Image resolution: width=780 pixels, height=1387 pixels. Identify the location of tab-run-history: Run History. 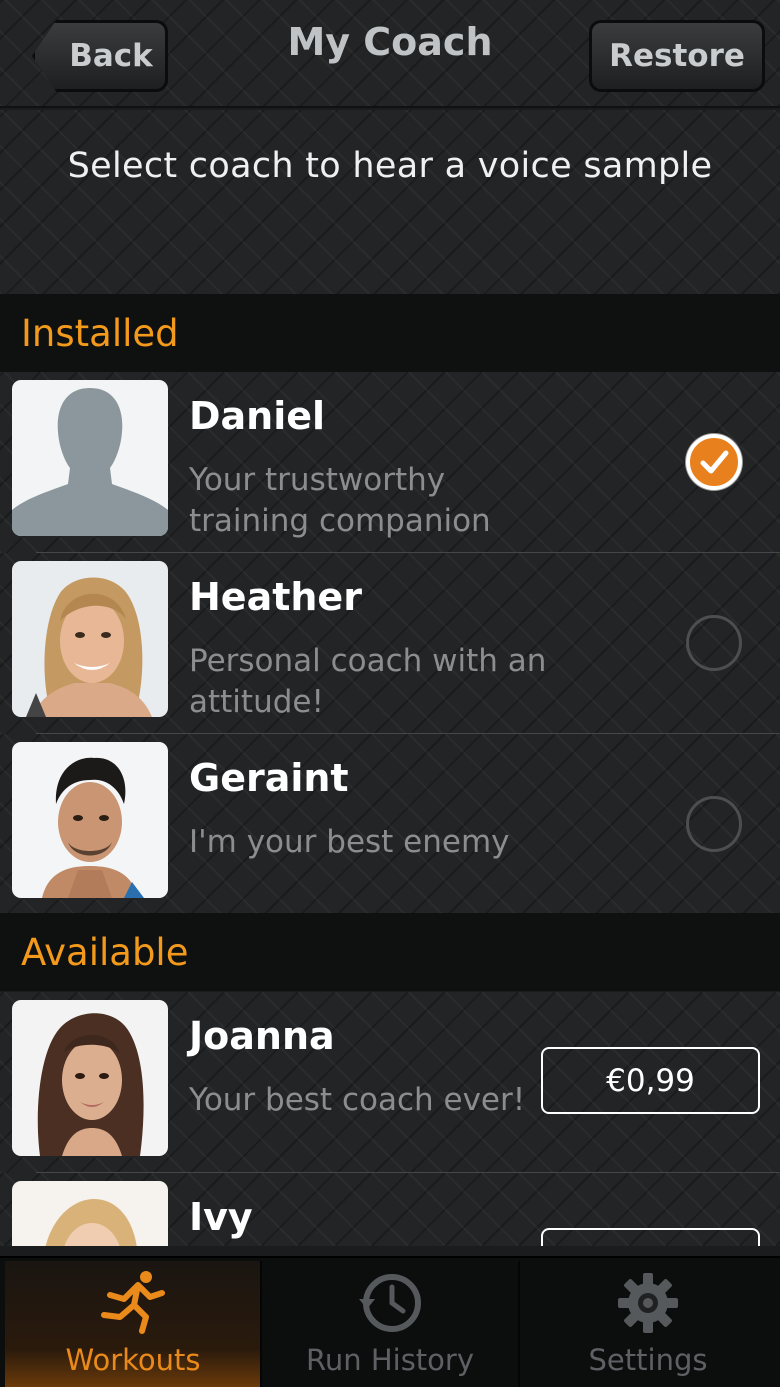
(390, 1324).